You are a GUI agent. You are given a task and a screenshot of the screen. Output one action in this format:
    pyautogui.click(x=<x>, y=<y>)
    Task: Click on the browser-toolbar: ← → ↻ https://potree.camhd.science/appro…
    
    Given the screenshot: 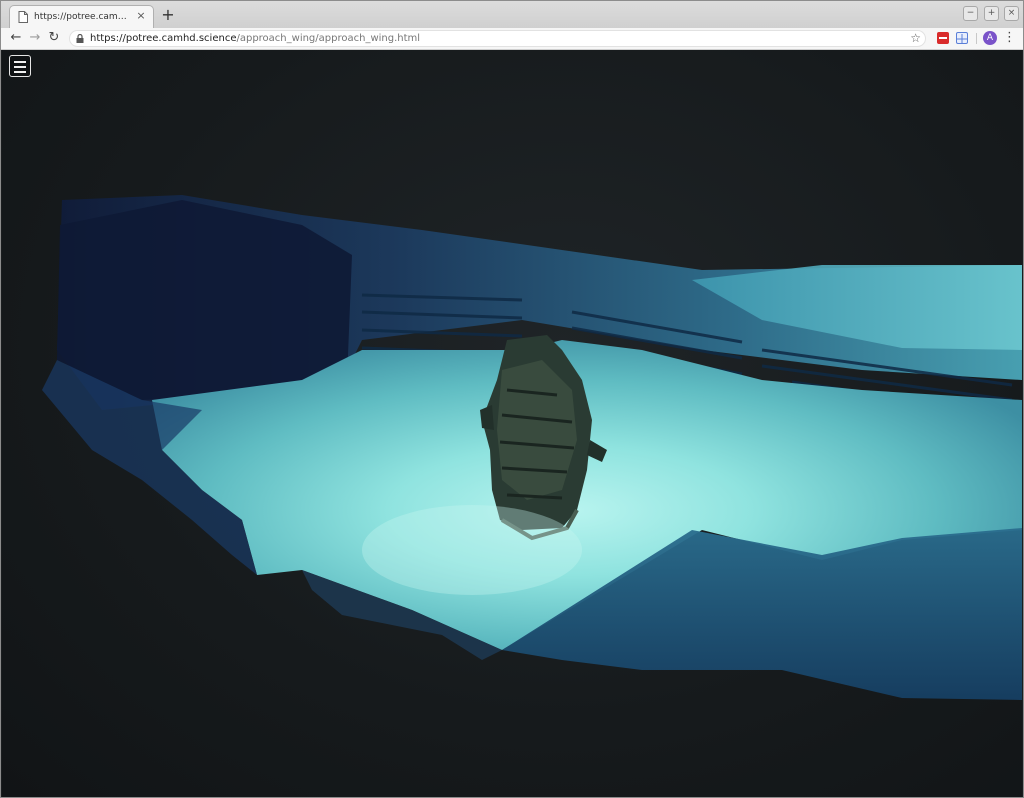 What is the action you would take?
    pyautogui.click(x=512, y=39)
    